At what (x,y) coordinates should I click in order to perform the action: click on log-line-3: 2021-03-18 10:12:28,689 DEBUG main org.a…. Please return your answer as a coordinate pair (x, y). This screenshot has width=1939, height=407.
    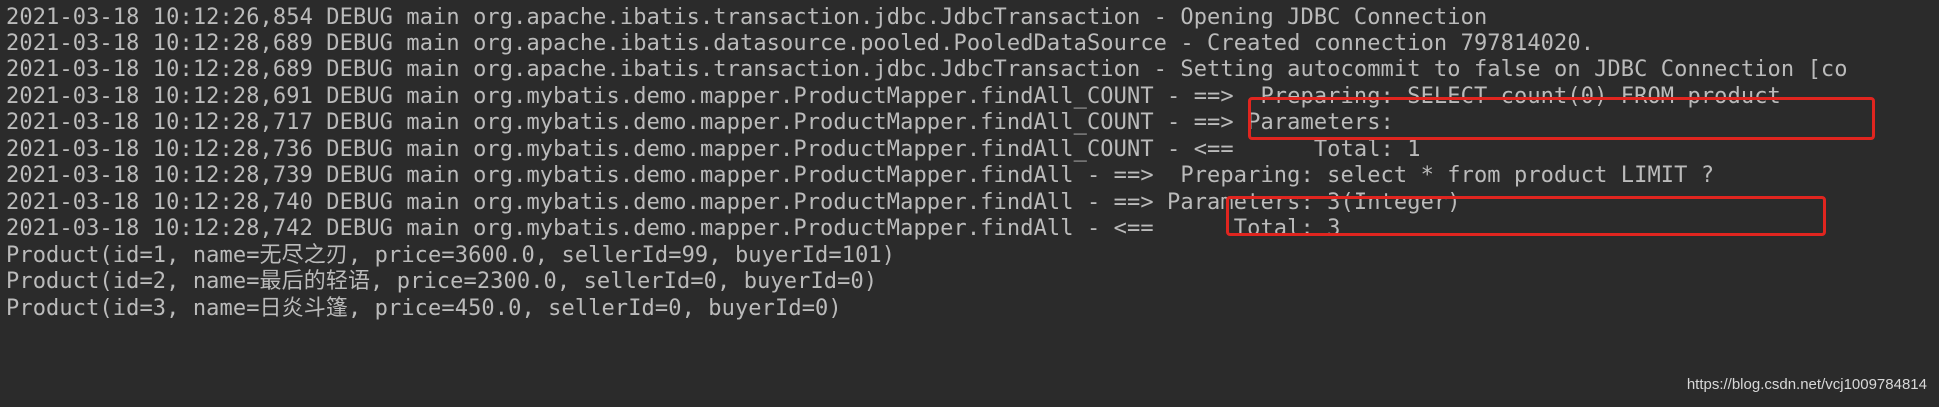
    Looking at the image, I should click on (927, 69).